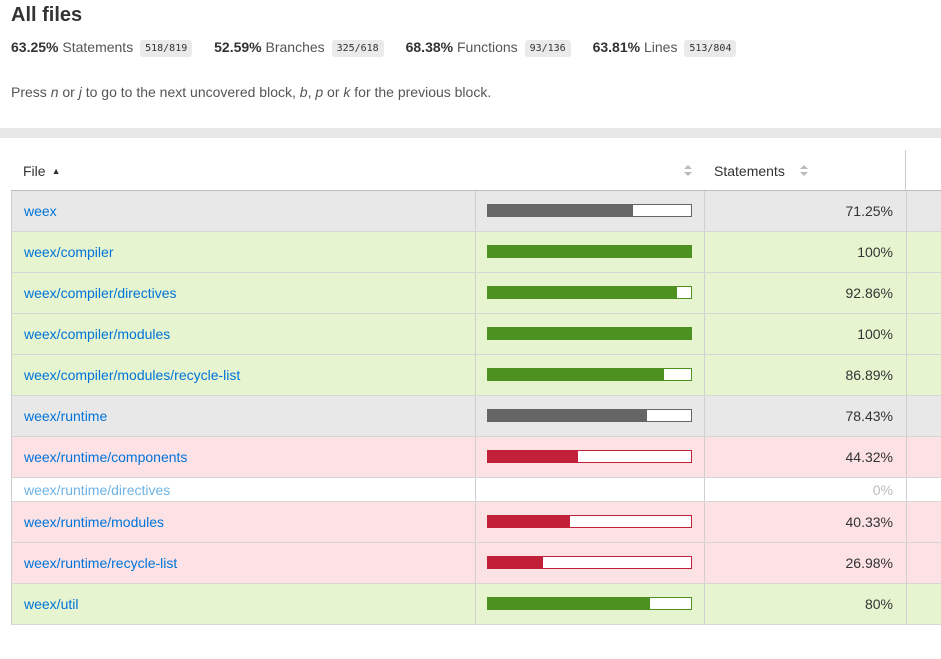 This screenshot has height=659, width=941. Describe the element at coordinates (97, 490) in the screenshot. I see `file-link: weex/runtime/directives` at that location.